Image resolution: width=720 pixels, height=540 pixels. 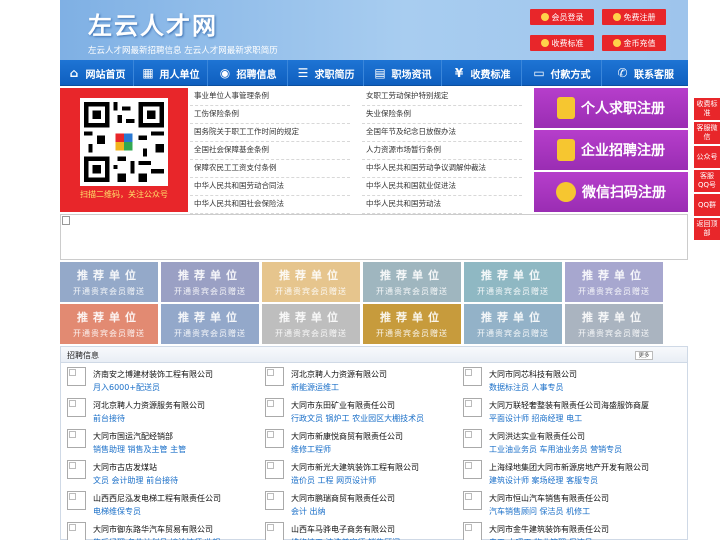 What do you see at coordinates (442, 169) in the screenshot?
I see `policy-link: 中华人民共和国劳动争议调解仲裁法` at bounding box center [442, 169].